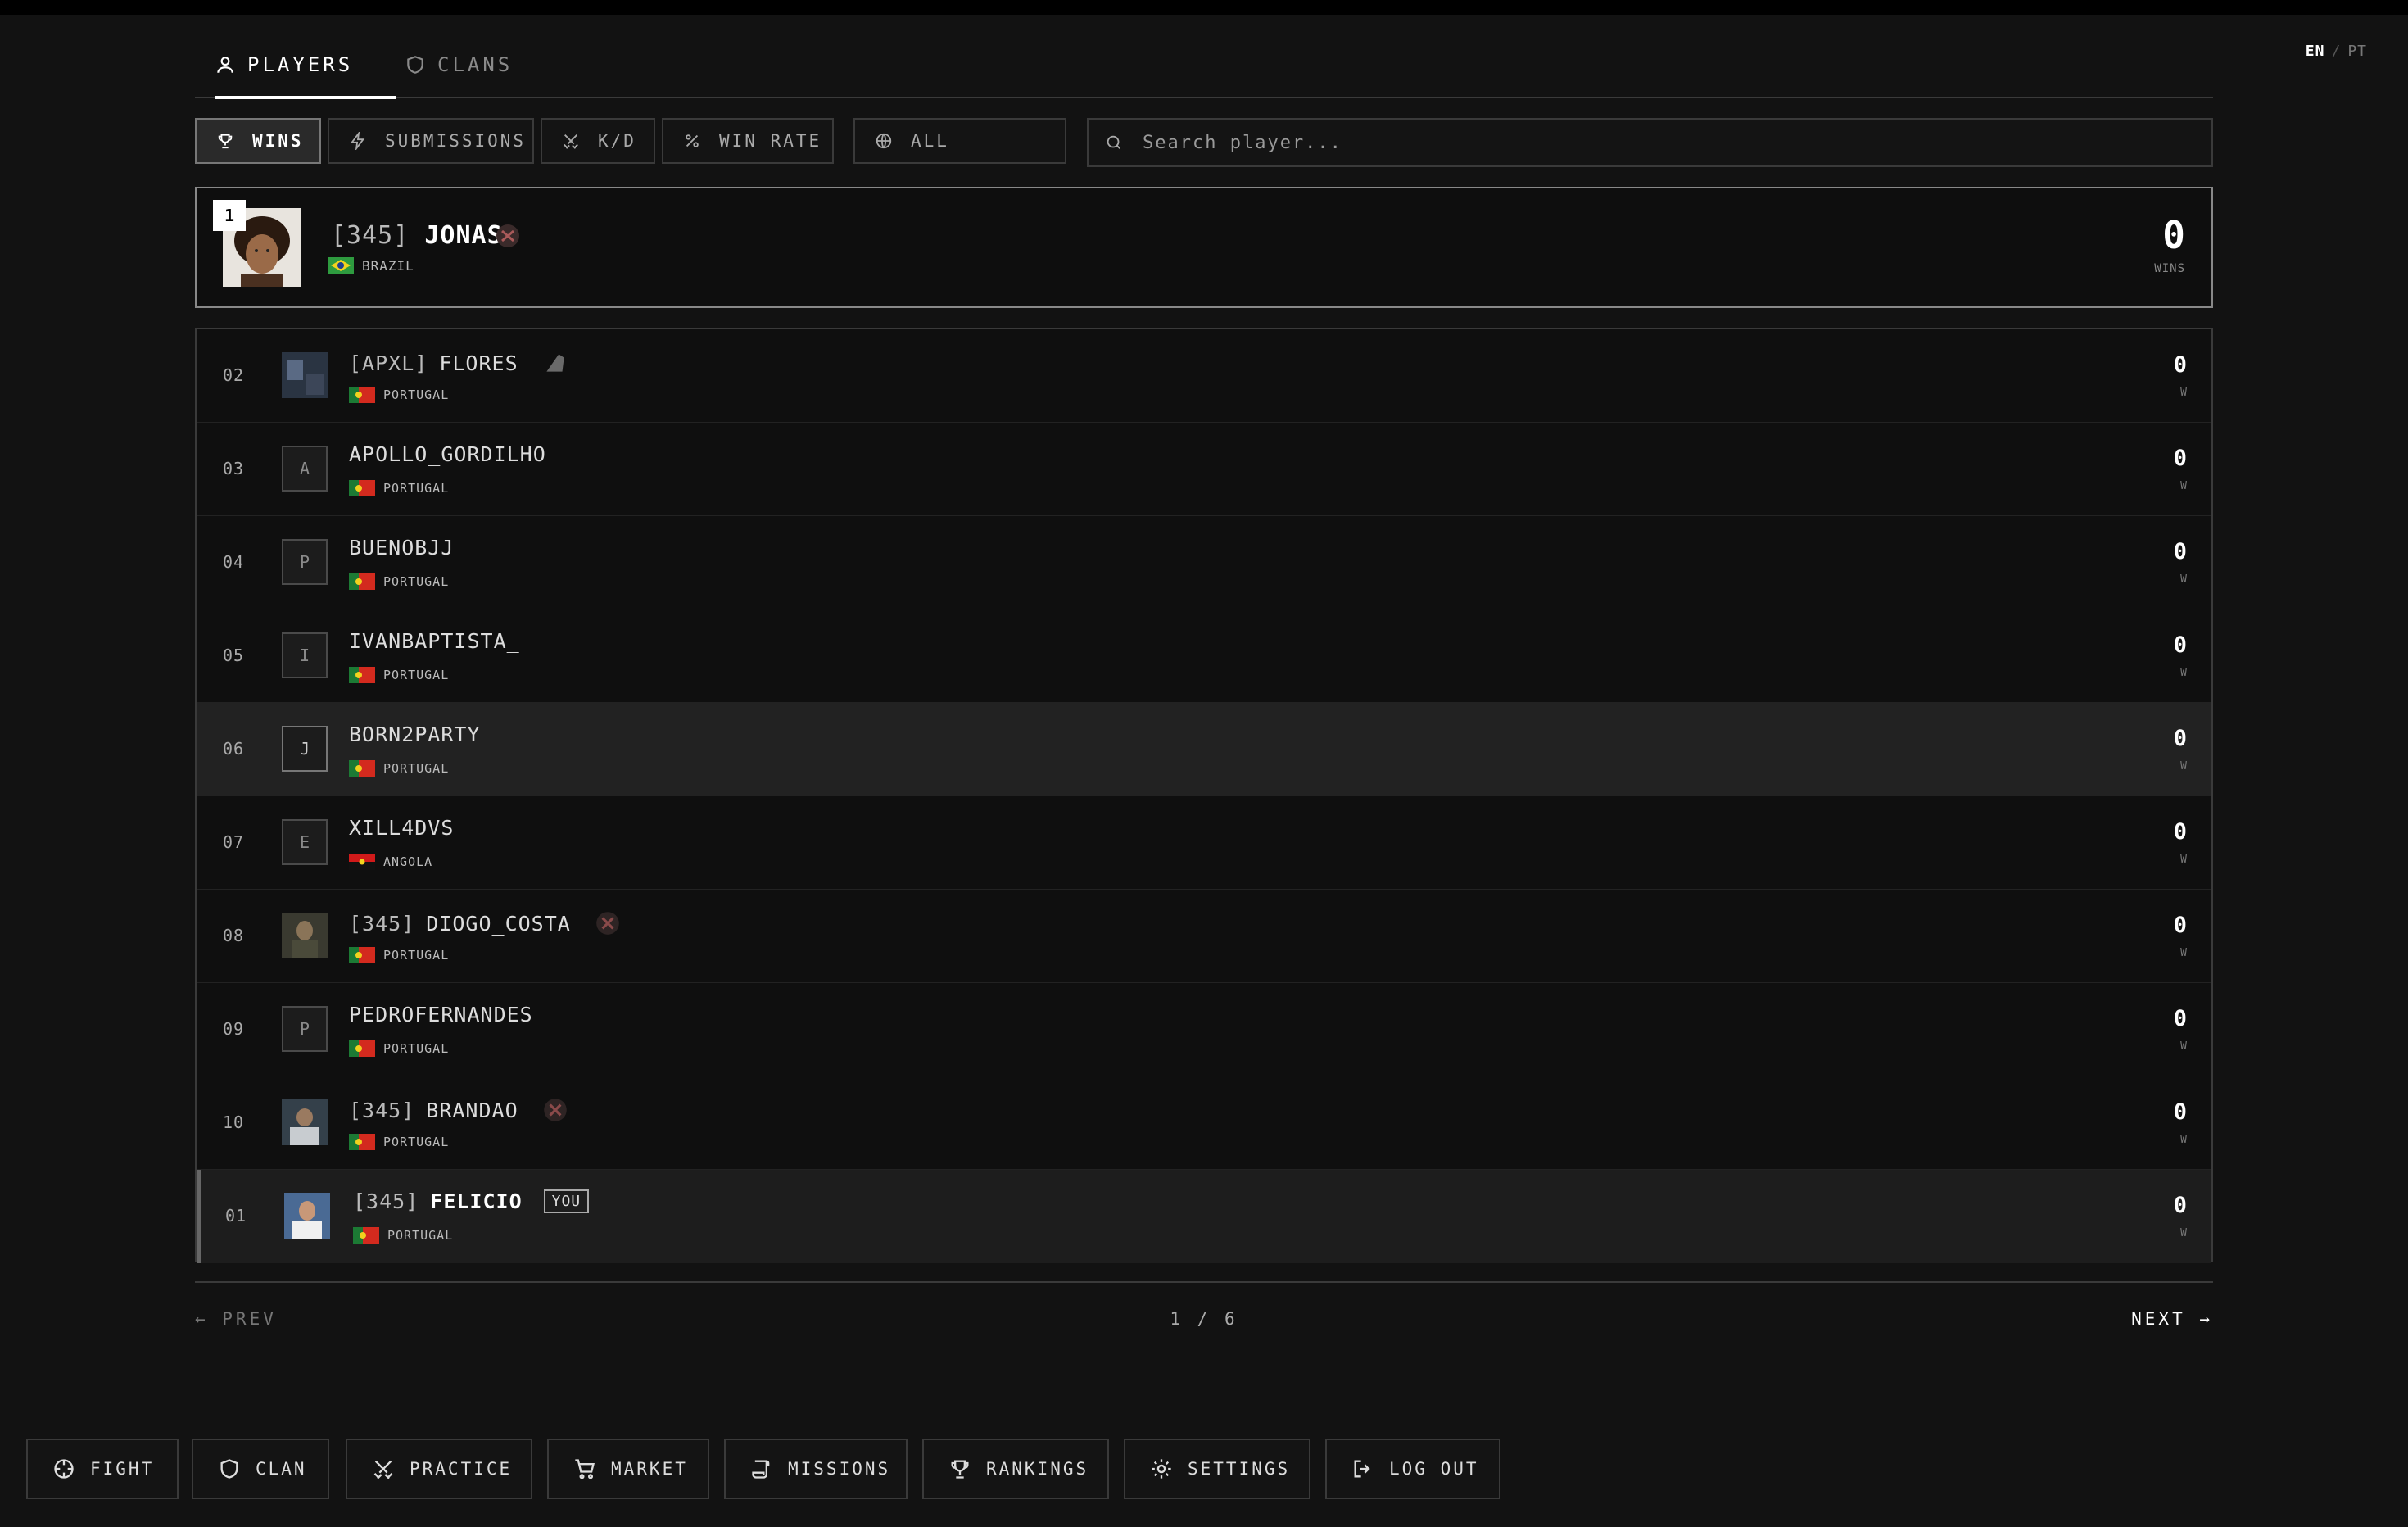  Describe the element at coordinates (441, 1014) in the screenshot. I see `player-name: PEDROFERNANDES` at that location.